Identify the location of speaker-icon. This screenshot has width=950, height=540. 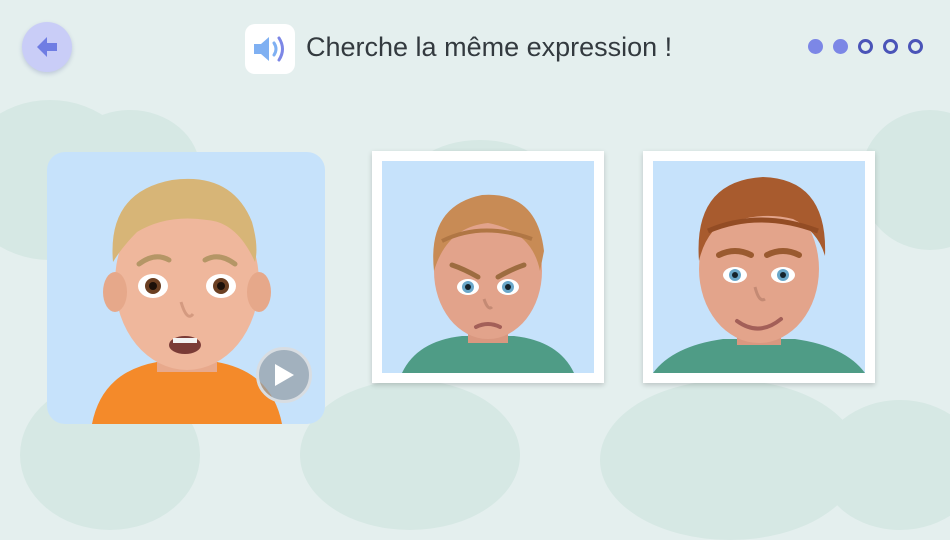
(269, 49).